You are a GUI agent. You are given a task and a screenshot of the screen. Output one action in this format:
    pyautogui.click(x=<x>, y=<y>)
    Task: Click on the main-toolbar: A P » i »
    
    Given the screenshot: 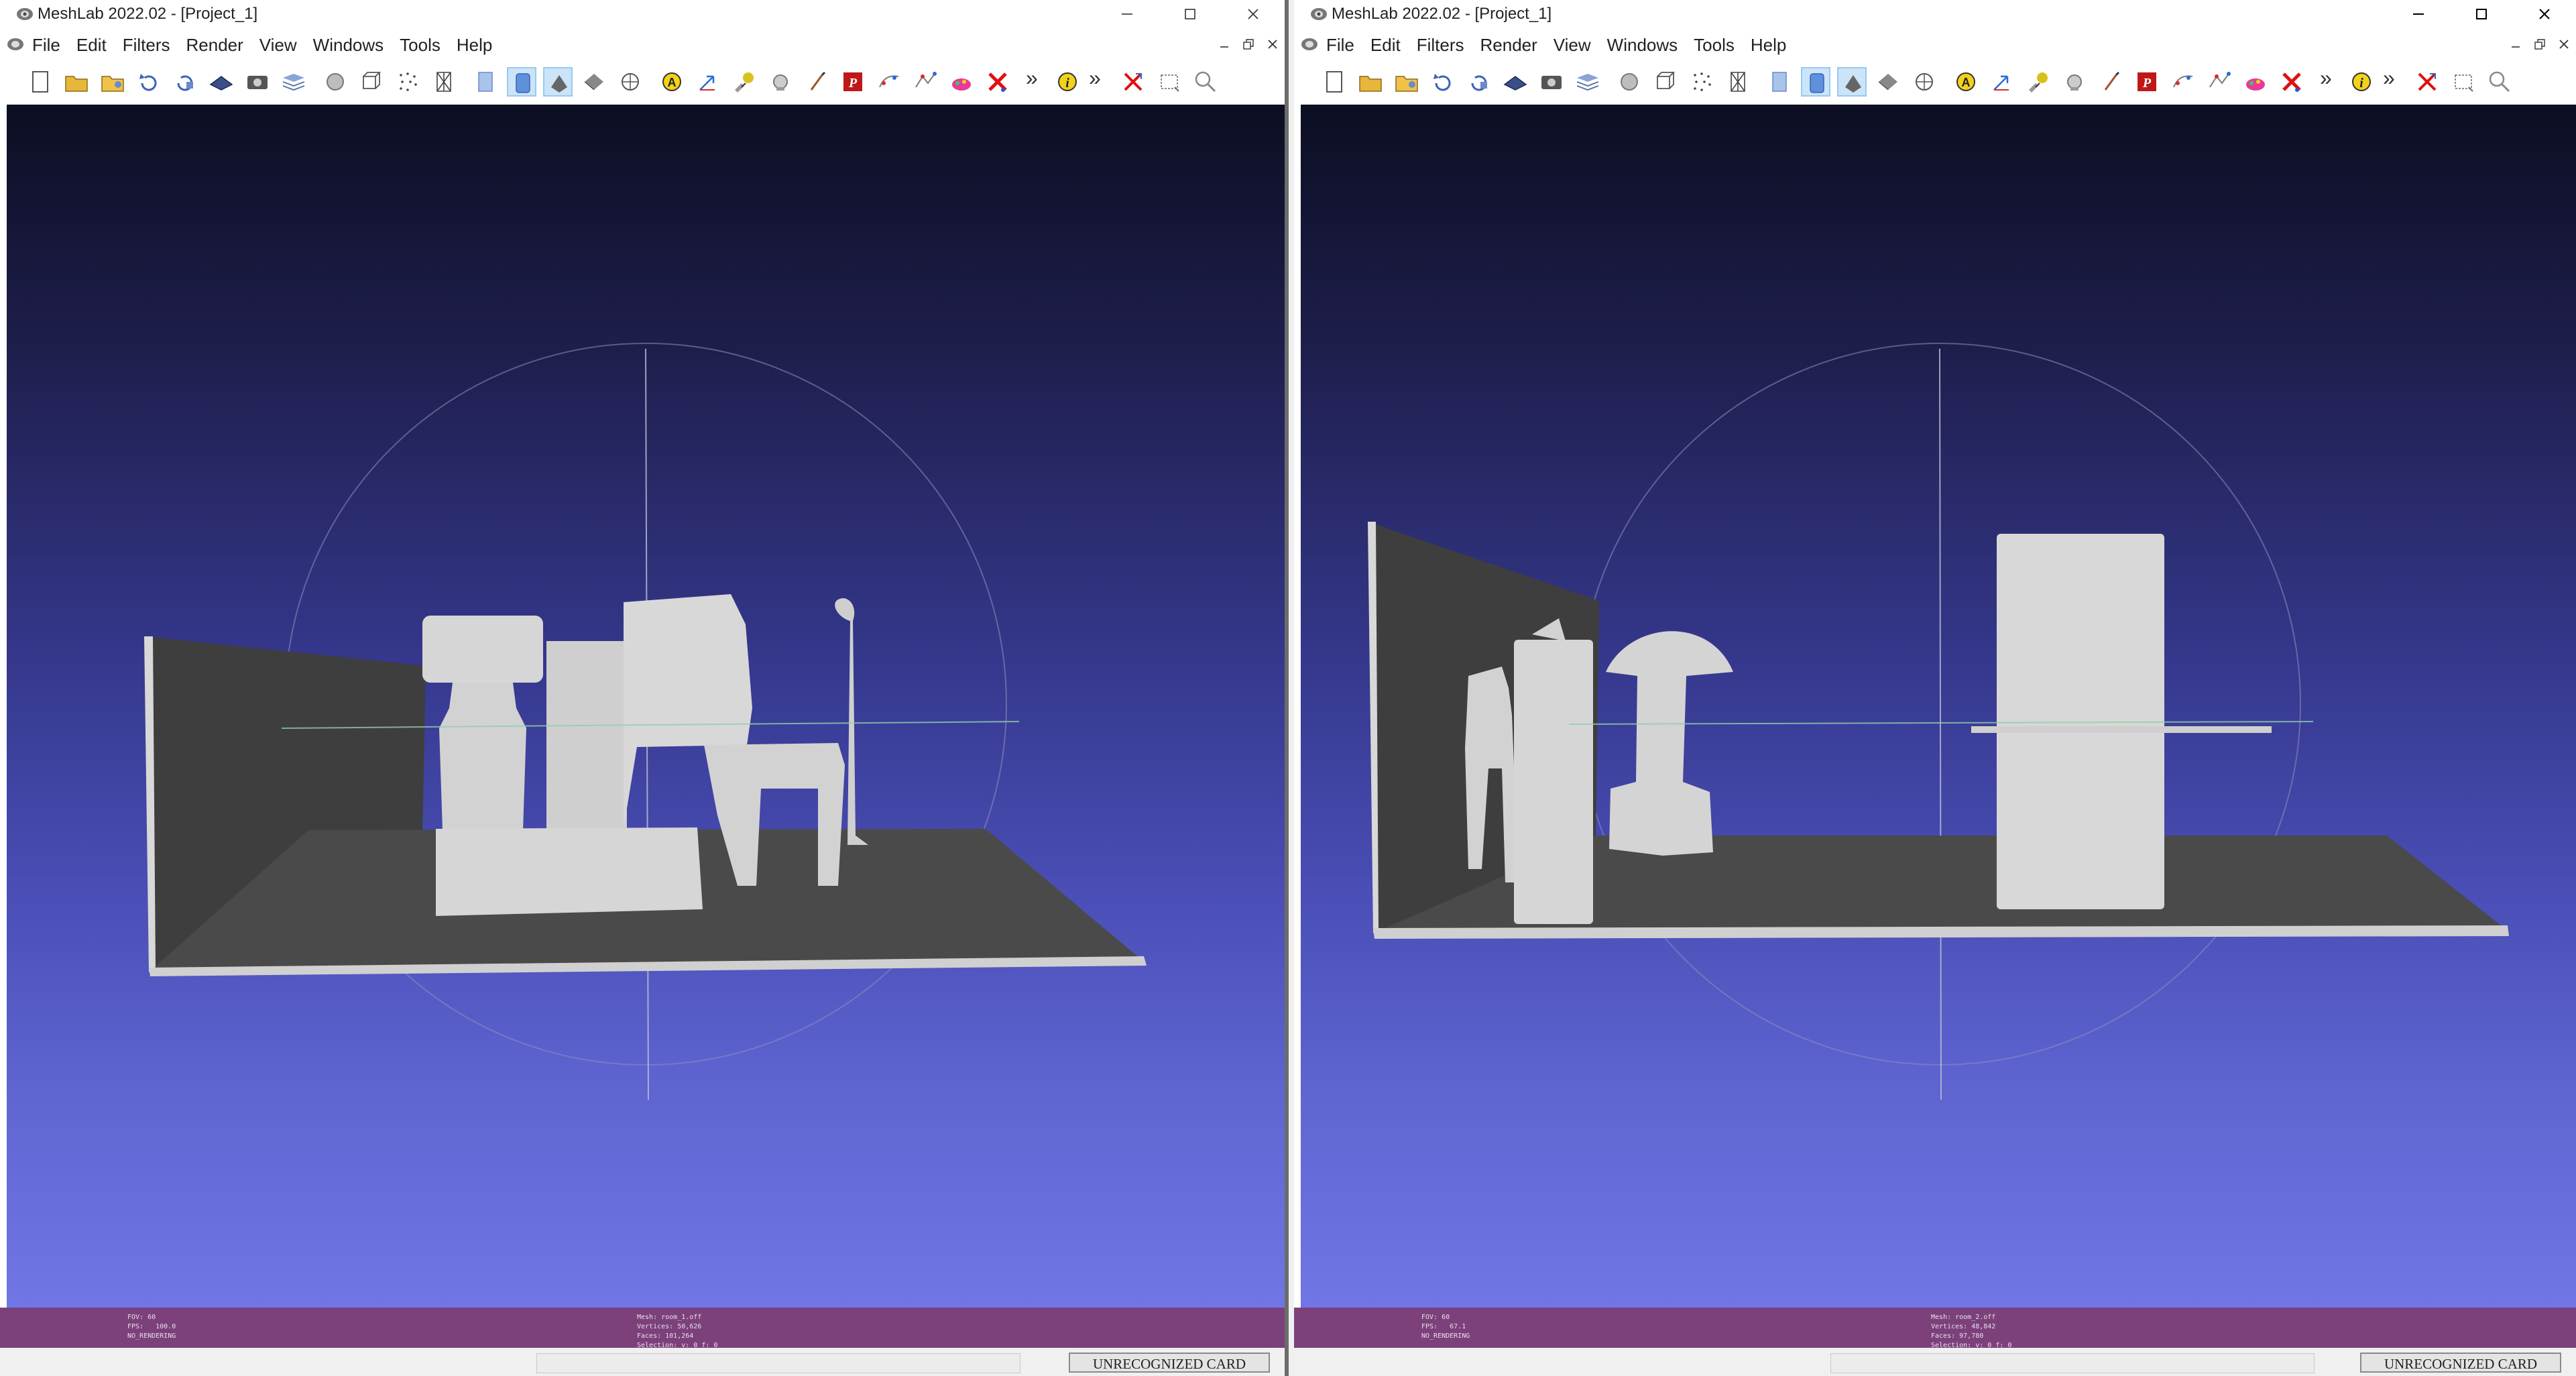 What is the action you would take?
    pyautogui.click(x=1938, y=82)
    